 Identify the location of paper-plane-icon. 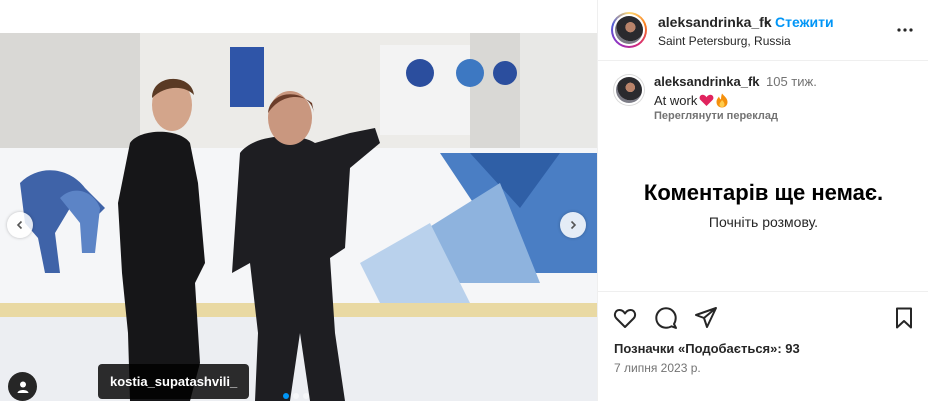
(706, 318).